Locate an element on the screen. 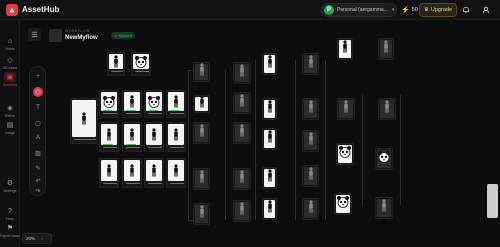  app-name: AssetHub is located at coordinates (40, 9).